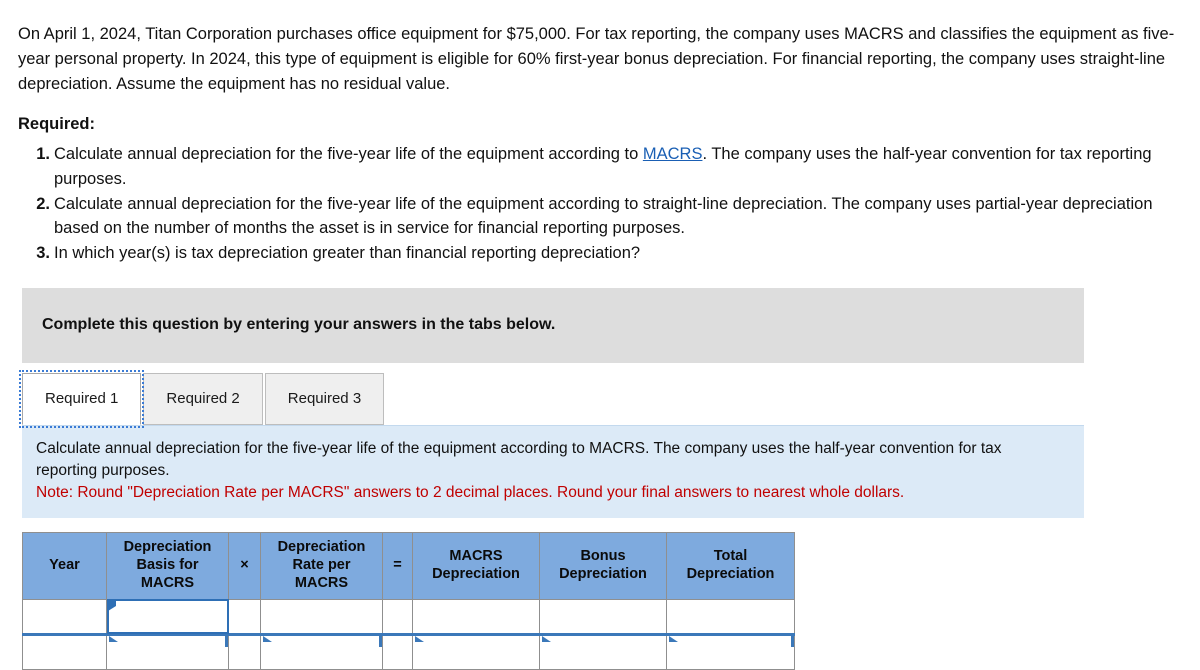  I want to click on header-multiply-operator: ×, so click(244, 565).